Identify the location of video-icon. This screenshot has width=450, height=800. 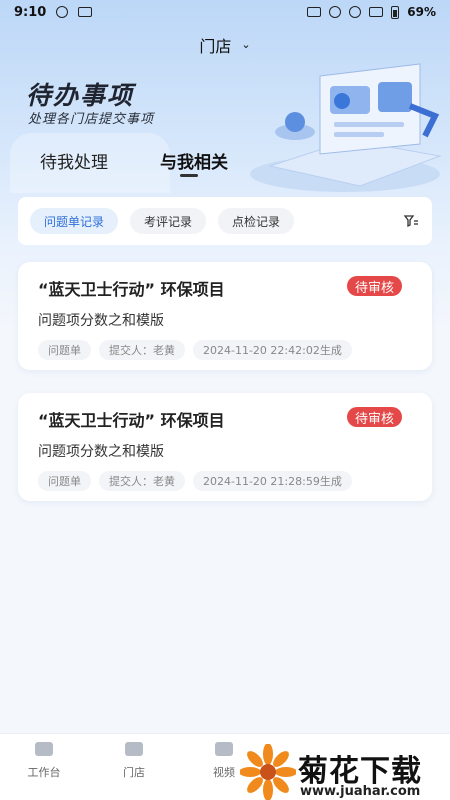
(224, 749).